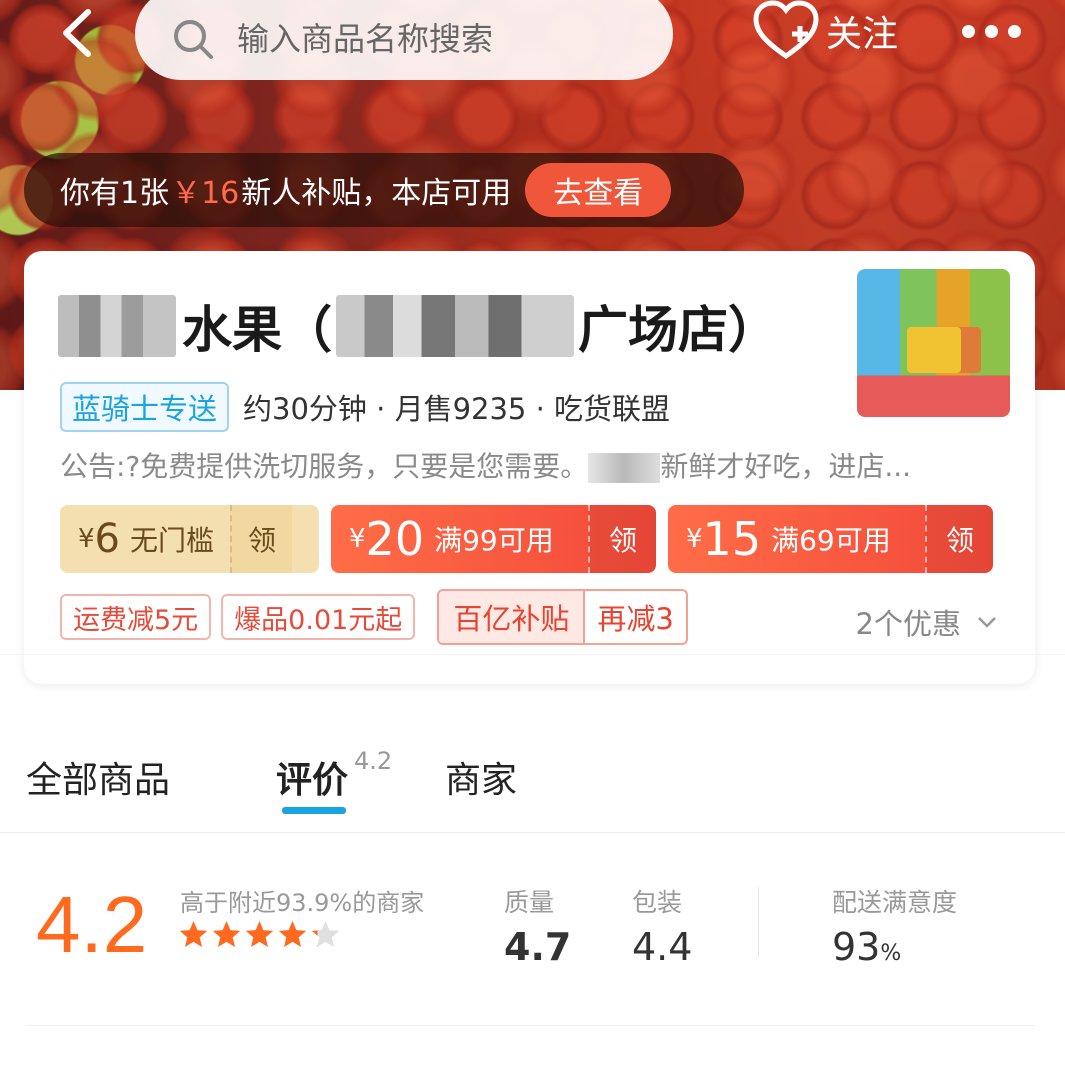 This screenshot has width=1065, height=1065. What do you see at coordinates (136, 617) in the screenshot?
I see `promo-shipping-discount: 运费减5元` at bounding box center [136, 617].